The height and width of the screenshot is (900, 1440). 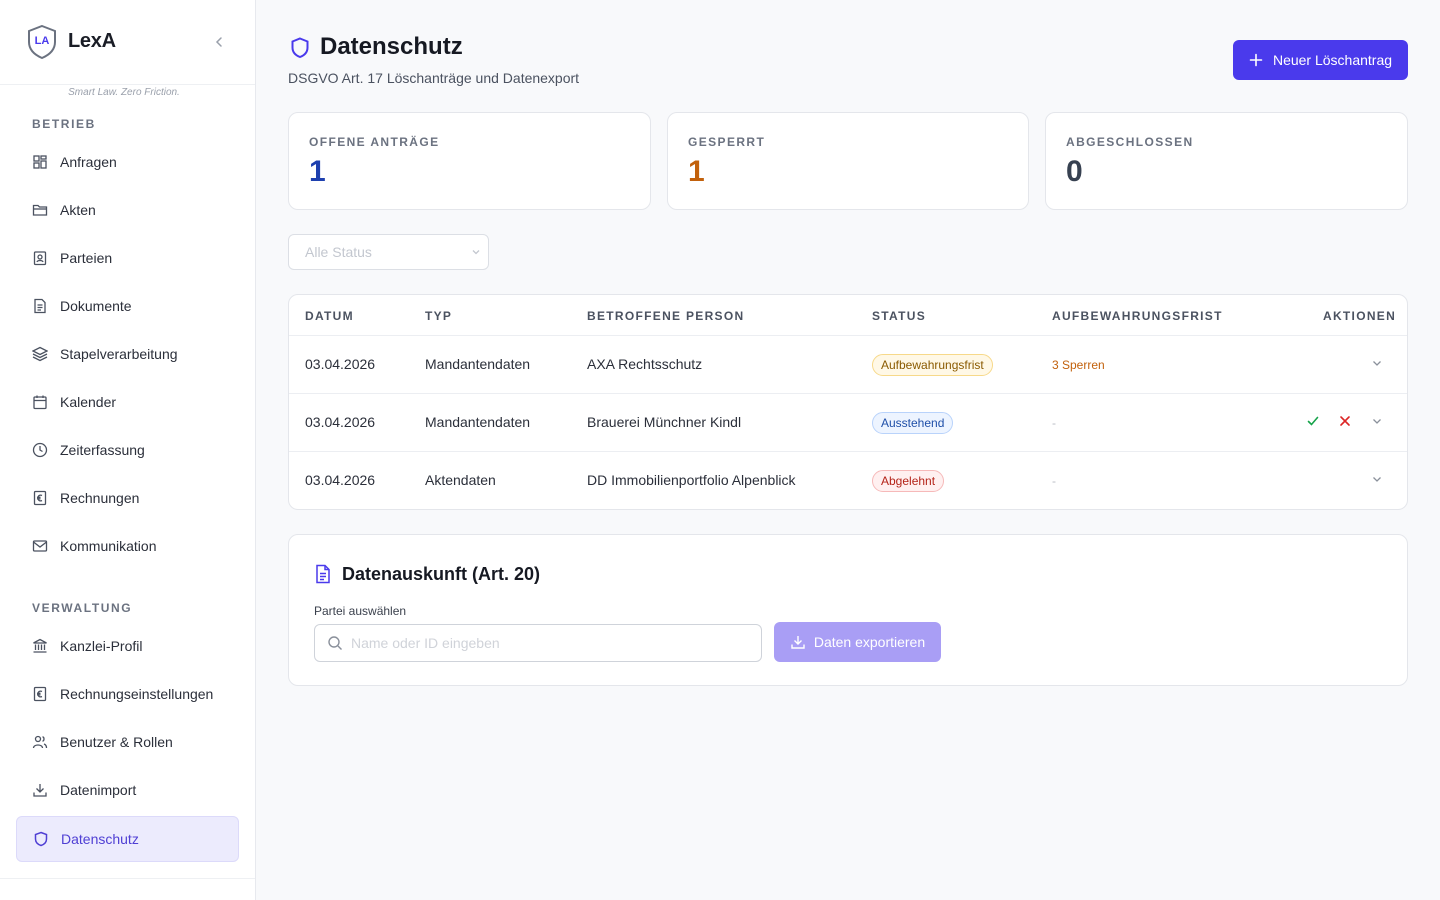 I want to click on export-data-button: Daten exportieren, so click(x=857, y=642).